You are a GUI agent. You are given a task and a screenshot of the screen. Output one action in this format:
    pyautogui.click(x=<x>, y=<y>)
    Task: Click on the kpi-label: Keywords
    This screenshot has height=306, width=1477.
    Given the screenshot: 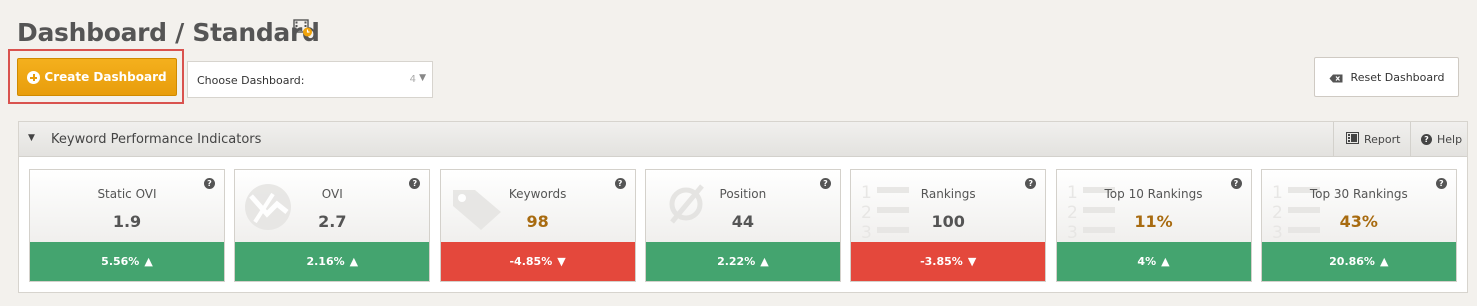 What is the action you would take?
    pyautogui.click(x=537, y=194)
    